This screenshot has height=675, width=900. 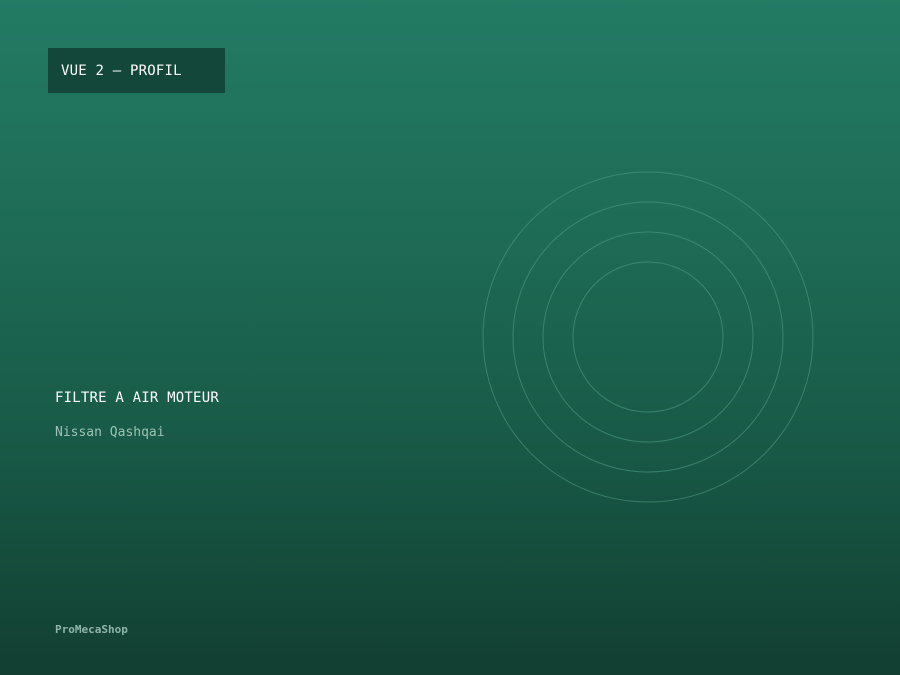 I want to click on product-title: FILTRE A AIR MOTEUR, so click(x=137, y=398).